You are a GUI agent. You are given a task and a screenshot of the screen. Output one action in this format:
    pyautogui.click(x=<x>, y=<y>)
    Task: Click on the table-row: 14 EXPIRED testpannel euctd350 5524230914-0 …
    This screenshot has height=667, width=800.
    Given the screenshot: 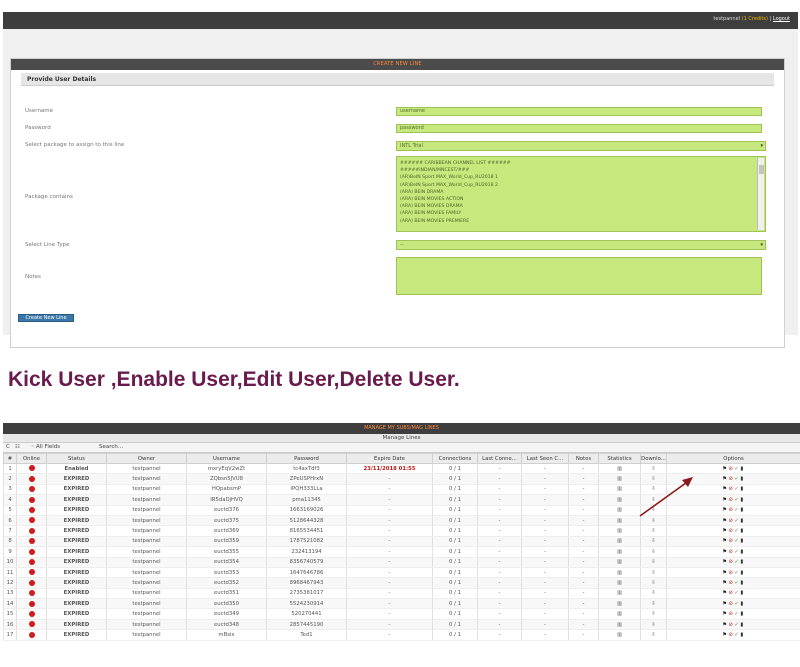 What is the action you would take?
    pyautogui.click(x=401, y=604)
    